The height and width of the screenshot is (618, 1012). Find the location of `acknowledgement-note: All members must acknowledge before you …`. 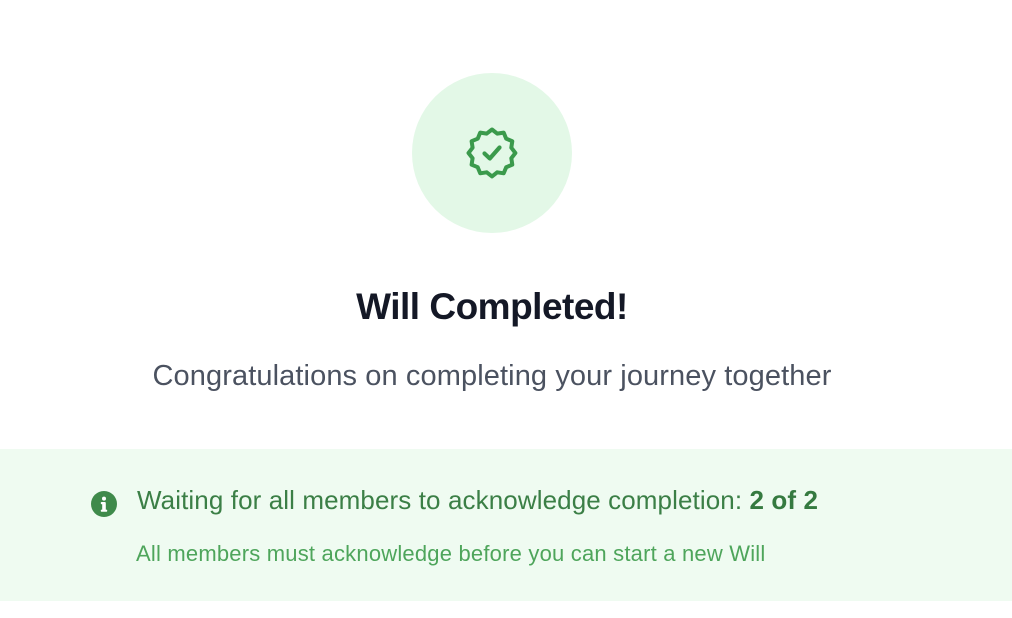

acknowledgement-note: All members must acknowledge before you … is located at coordinates (451, 553).